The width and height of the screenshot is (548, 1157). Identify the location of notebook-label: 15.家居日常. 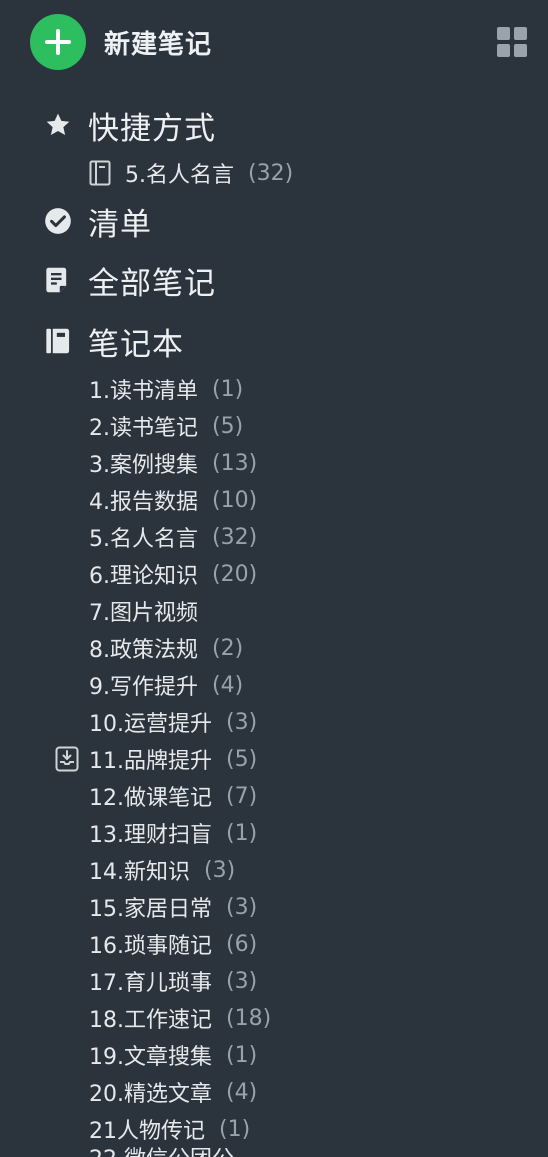
(150, 909).